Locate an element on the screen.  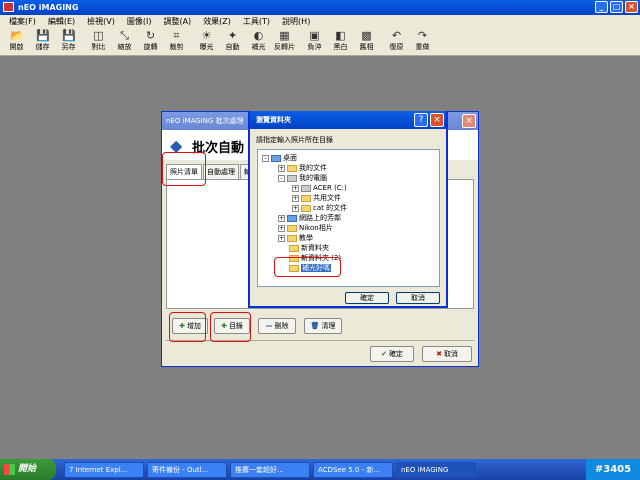
batch-ok-button: ✔ 確定 is located at coordinates (392, 354).